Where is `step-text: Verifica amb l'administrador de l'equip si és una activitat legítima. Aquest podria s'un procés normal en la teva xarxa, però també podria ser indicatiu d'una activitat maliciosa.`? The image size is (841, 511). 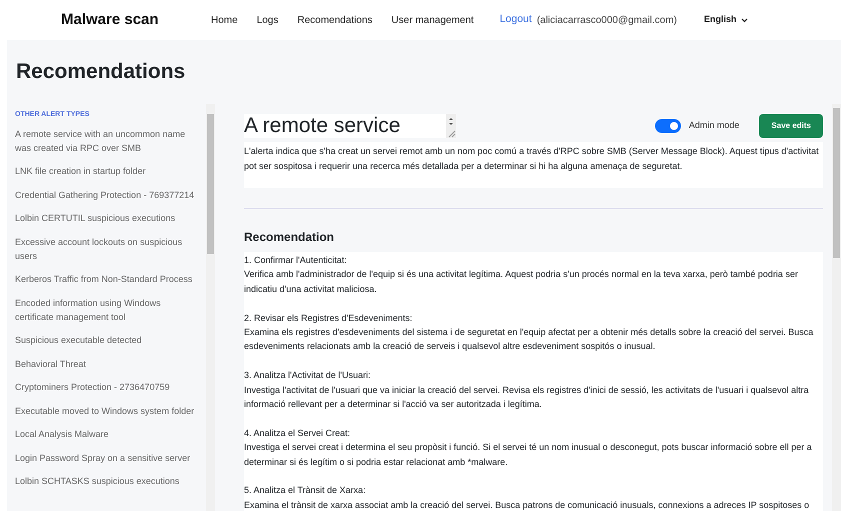
step-text: Verifica amb l'administrador de l'equip si és una activitat legítima. Aquest podria s'un procés normal en la teva xarxa, però també podria ser indicatiu d'una activitat maliciosa. is located at coordinates (521, 282).